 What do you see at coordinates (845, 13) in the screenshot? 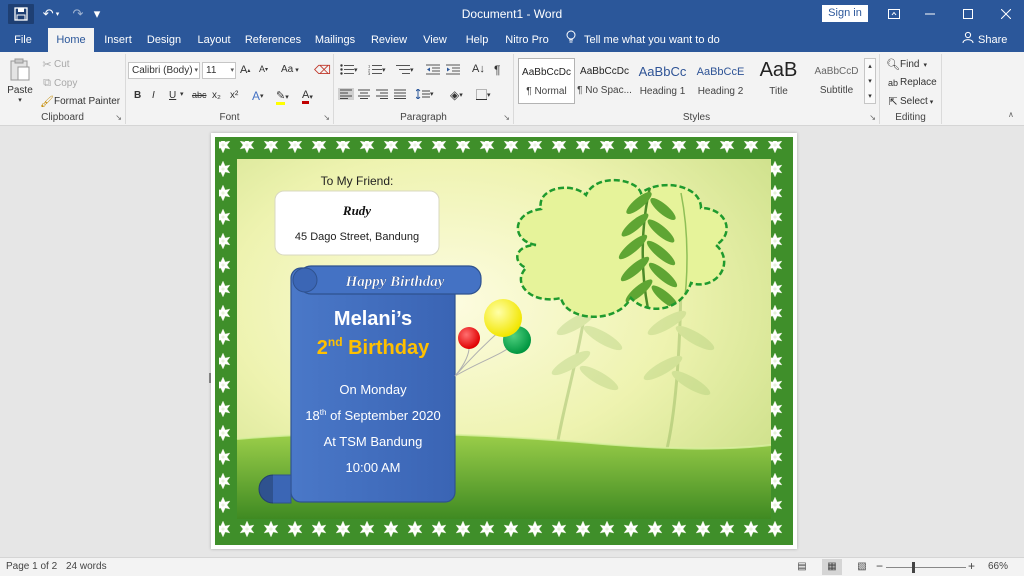
I see `sign-in-button: Sign in` at bounding box center [845, 13].